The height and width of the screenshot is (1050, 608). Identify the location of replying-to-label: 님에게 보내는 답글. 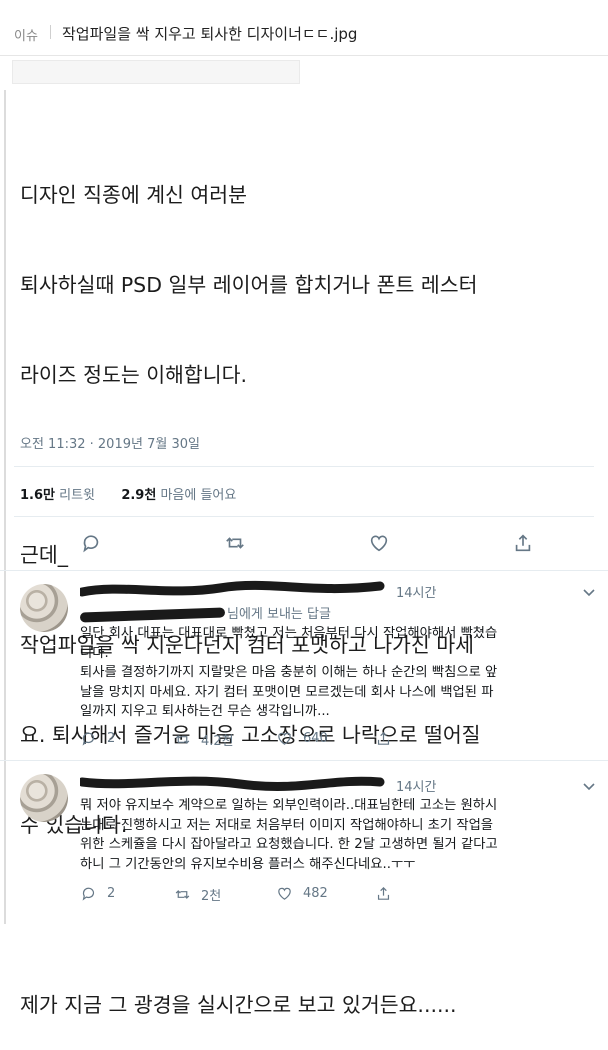
(279, 614).